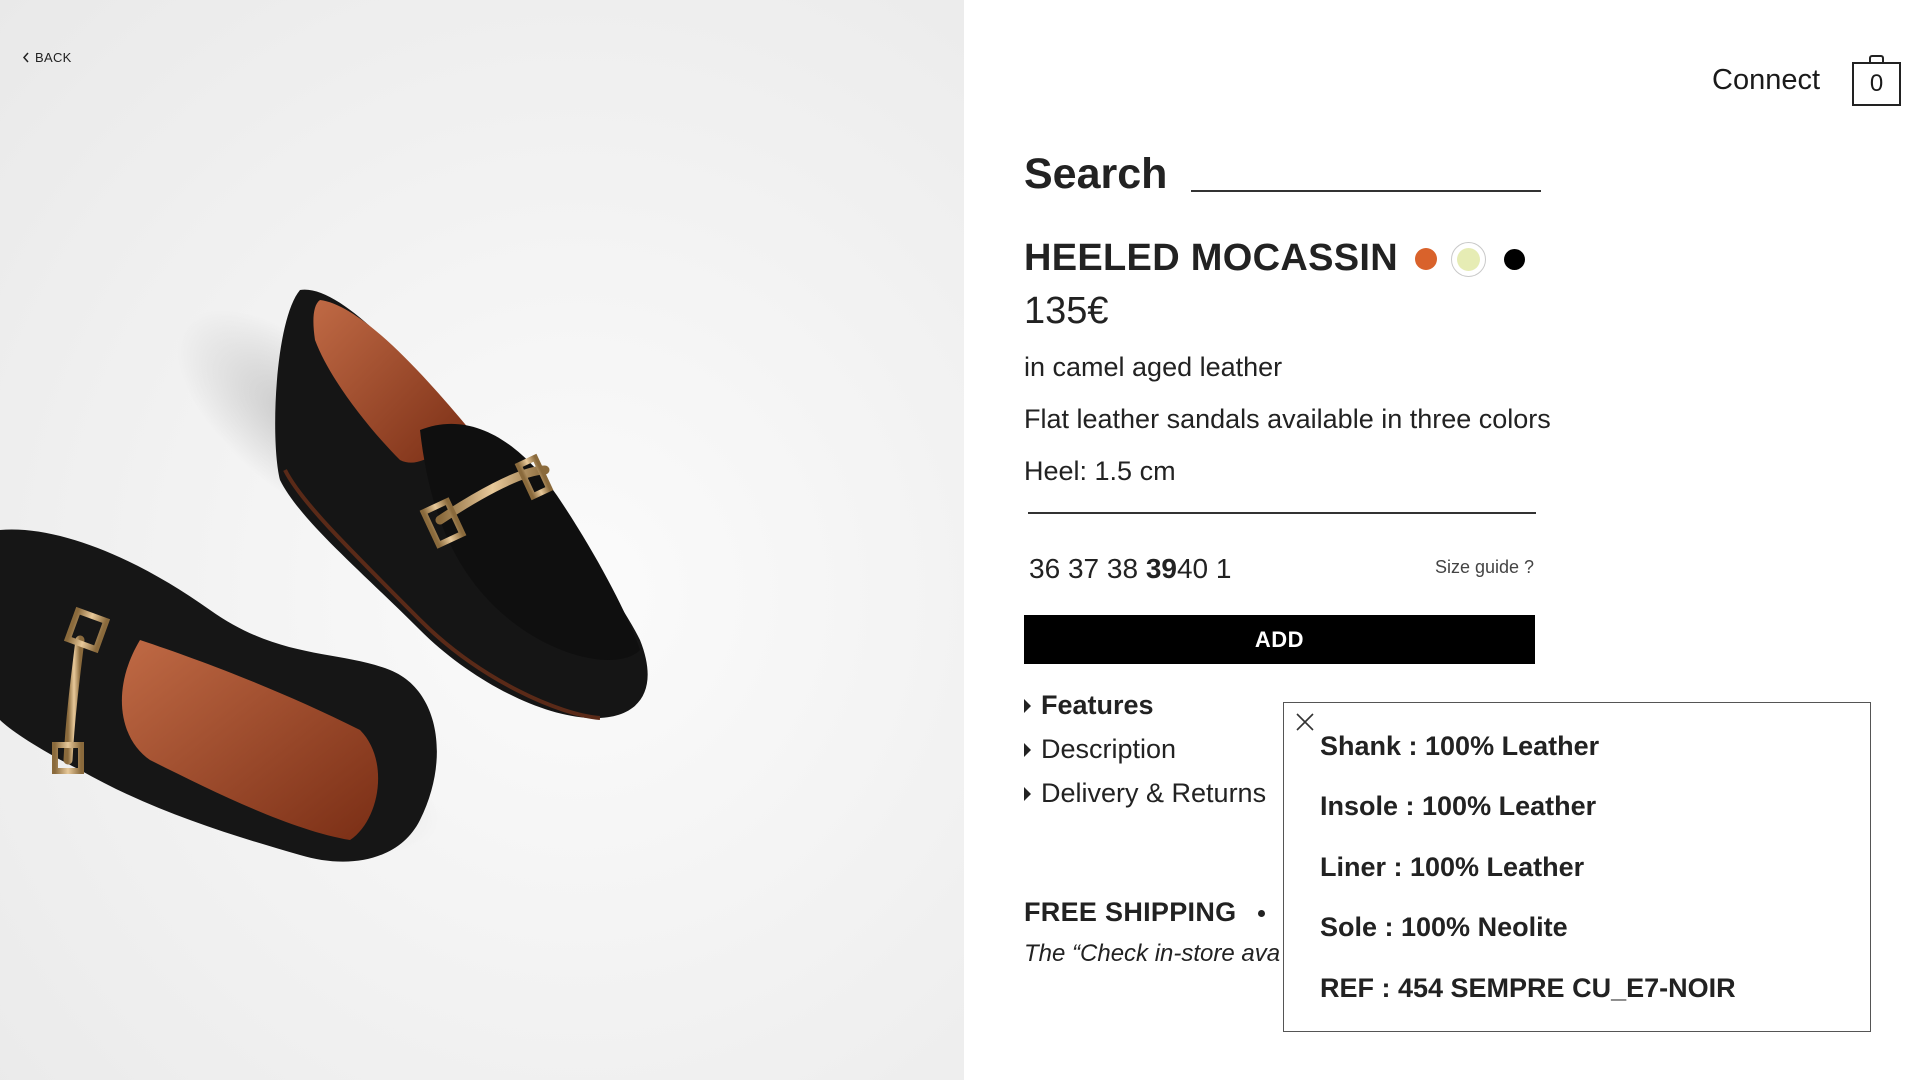  Describe the element at coordinates (1083, 568) in the screenshot. I see `size-option: 37` at that location.